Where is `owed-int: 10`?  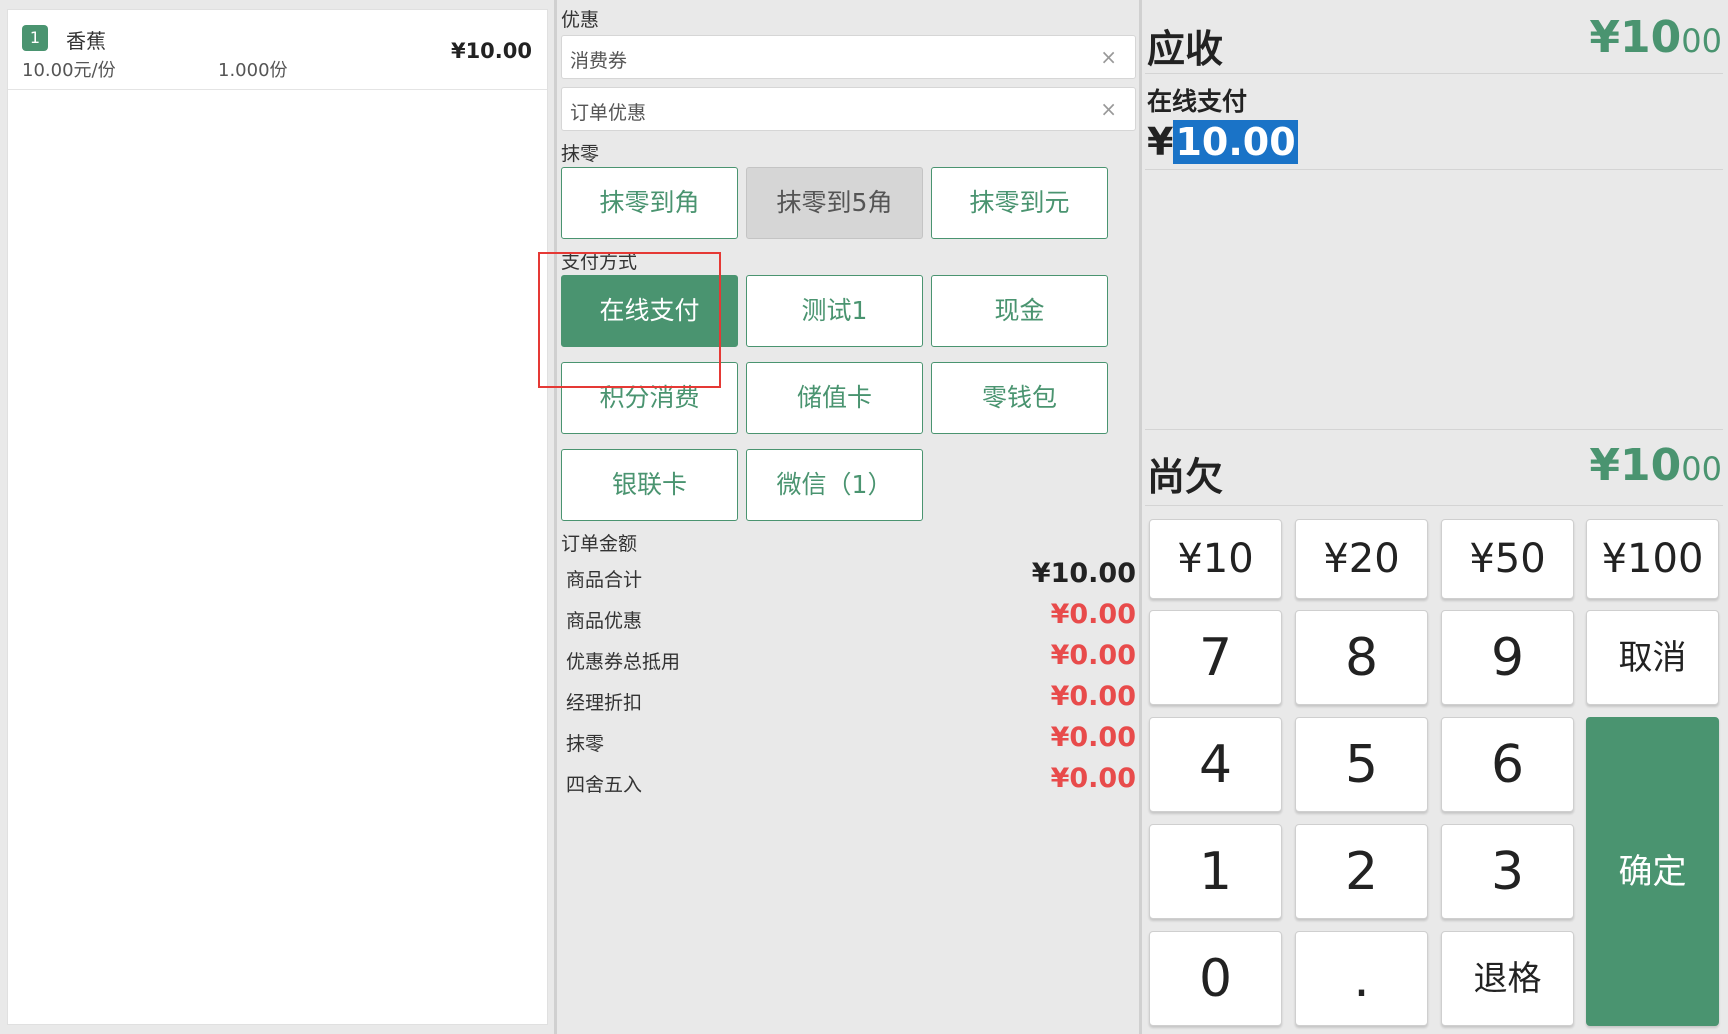 owed-int: 10 is located at coordinates (1651, 465).